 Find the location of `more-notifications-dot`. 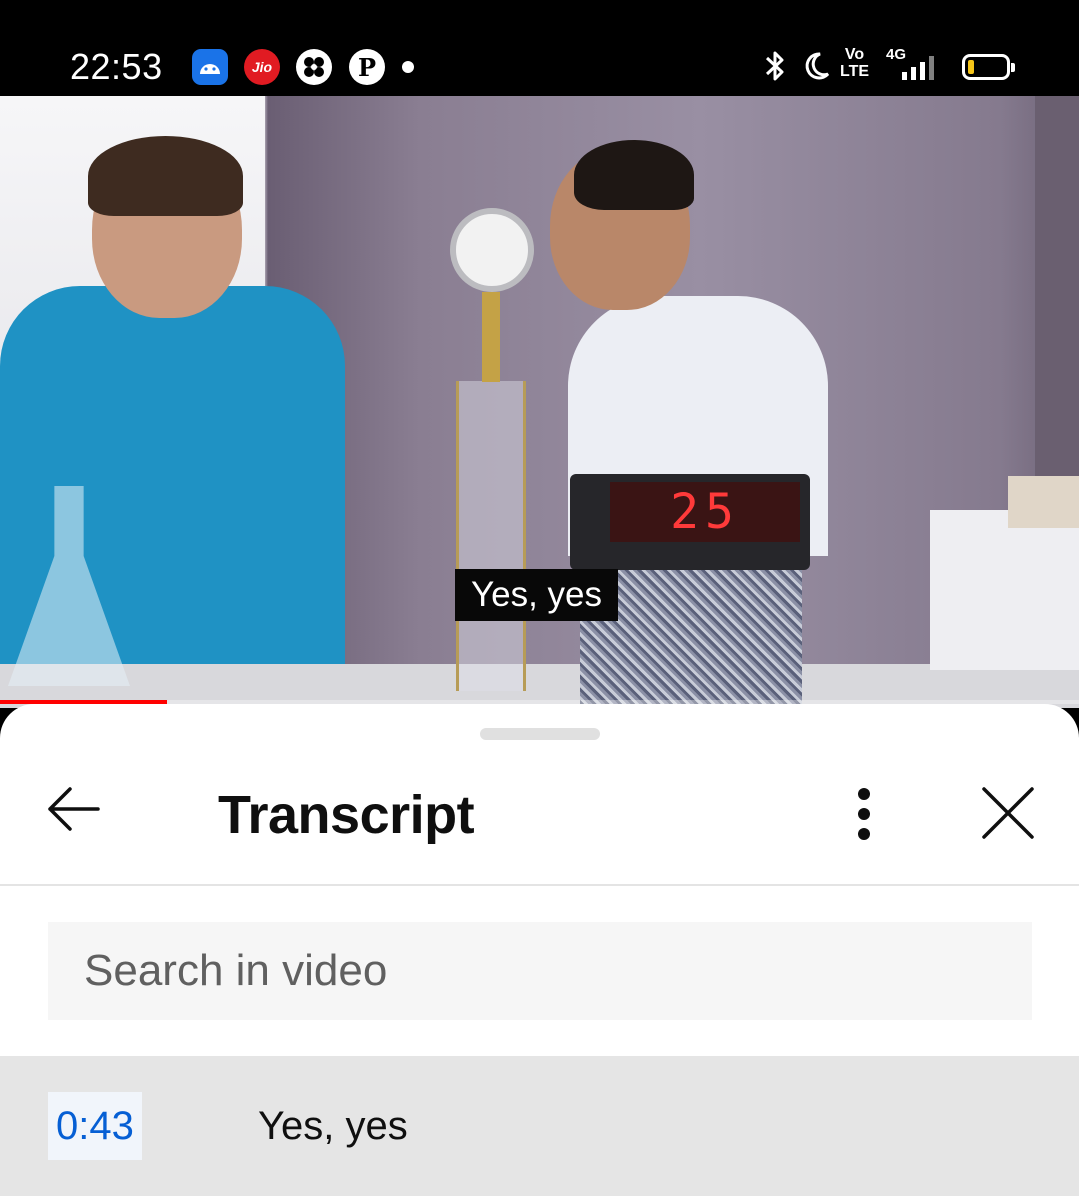

more-notifications-dot is located at coordinates (408, 67).